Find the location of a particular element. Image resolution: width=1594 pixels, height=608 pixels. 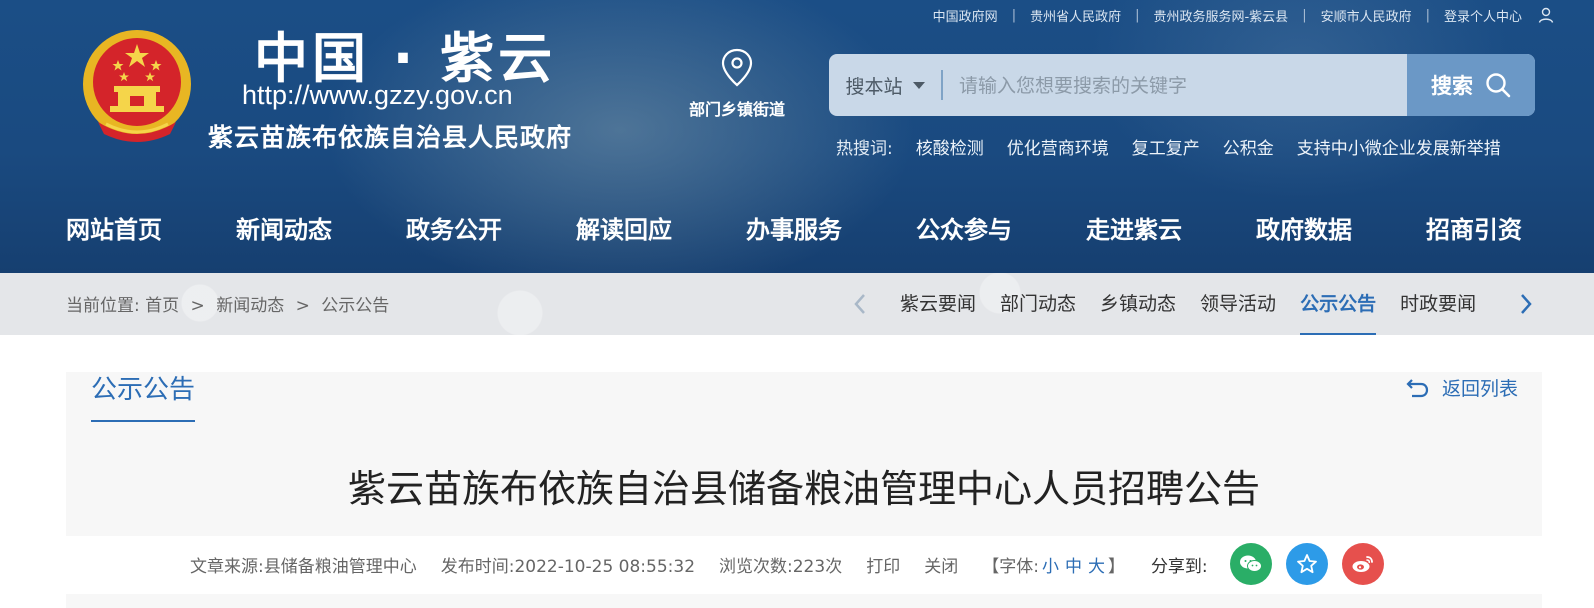

nav-item-investment: 招商引资 is located at coordinates (1474, 230).